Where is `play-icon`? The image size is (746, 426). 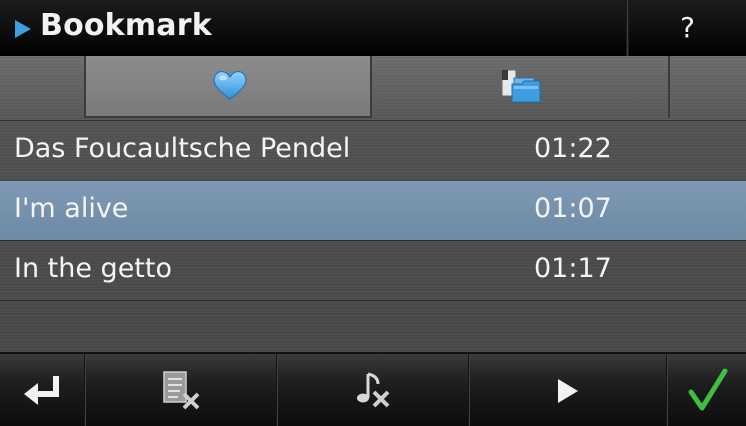 play-icon is located at coordinates (568, 391).